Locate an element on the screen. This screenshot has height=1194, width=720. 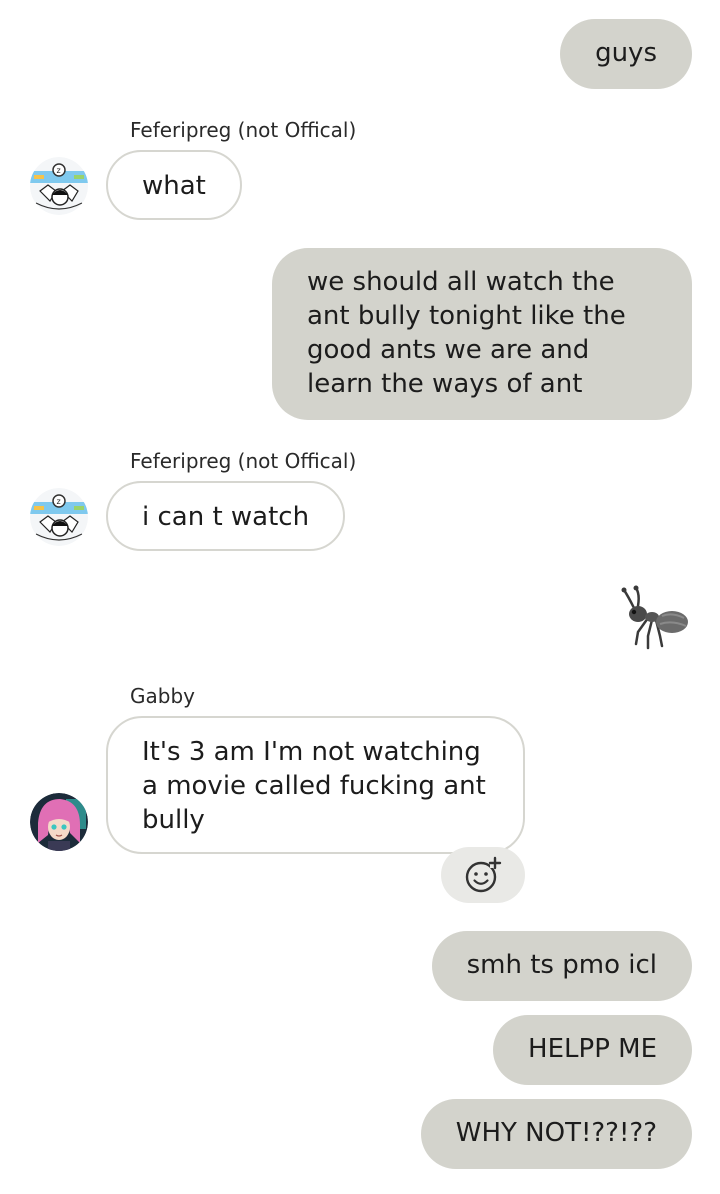
add-reaction-icon is located at coordinates (483, 874).